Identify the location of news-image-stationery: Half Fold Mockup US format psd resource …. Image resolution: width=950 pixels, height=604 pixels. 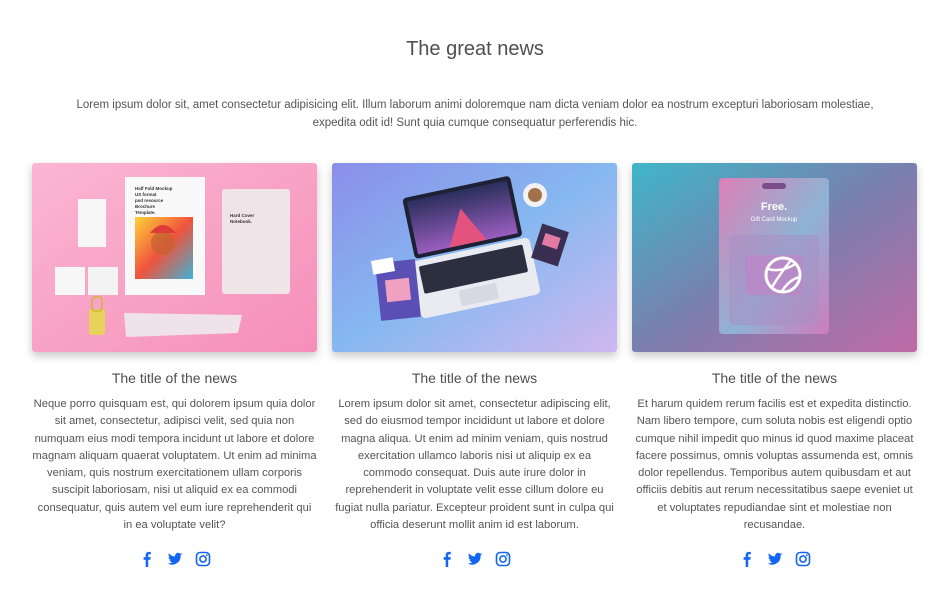
(174, 257).